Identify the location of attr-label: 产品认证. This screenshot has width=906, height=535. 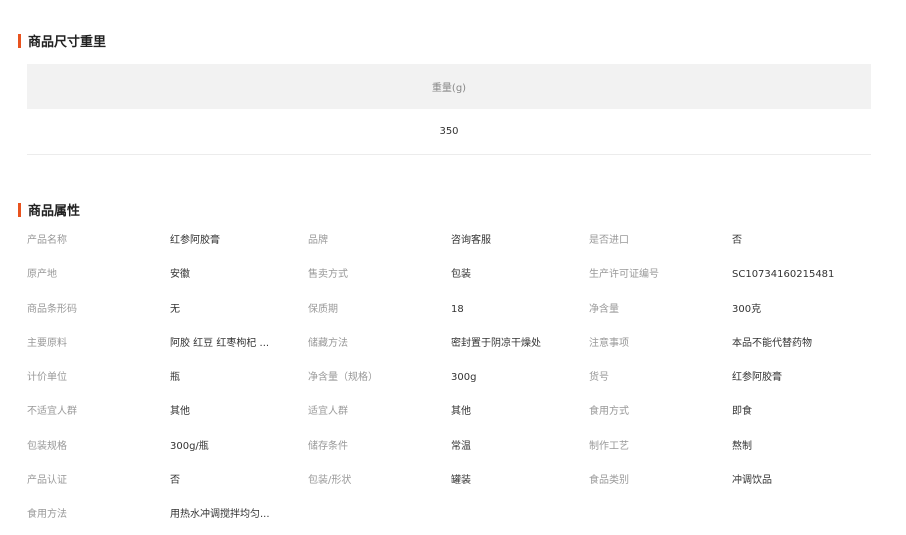
(47, 481).